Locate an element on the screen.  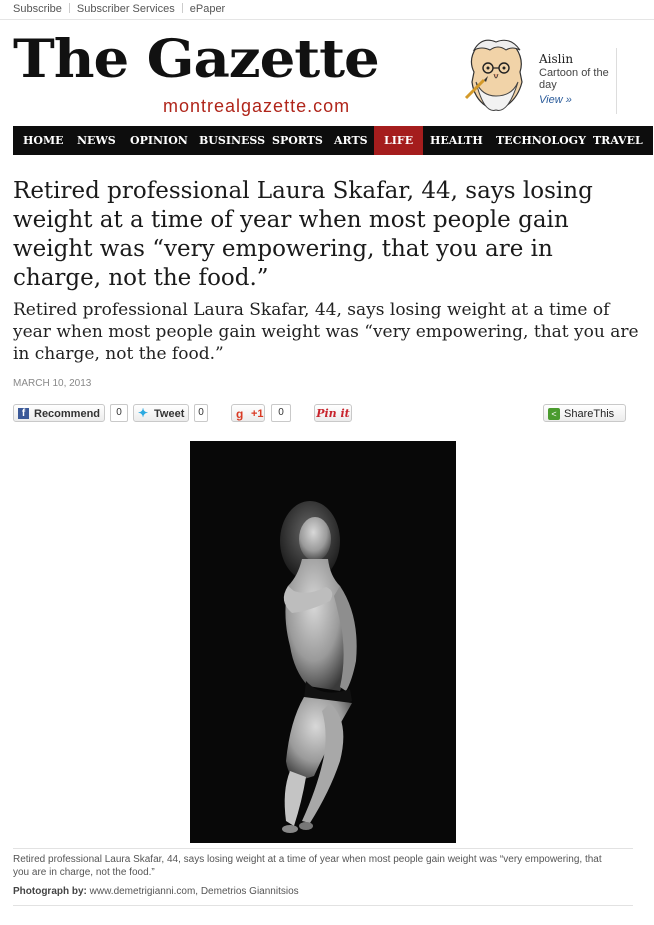
epaper-link: ePaper is located at coordinates (207, 9).